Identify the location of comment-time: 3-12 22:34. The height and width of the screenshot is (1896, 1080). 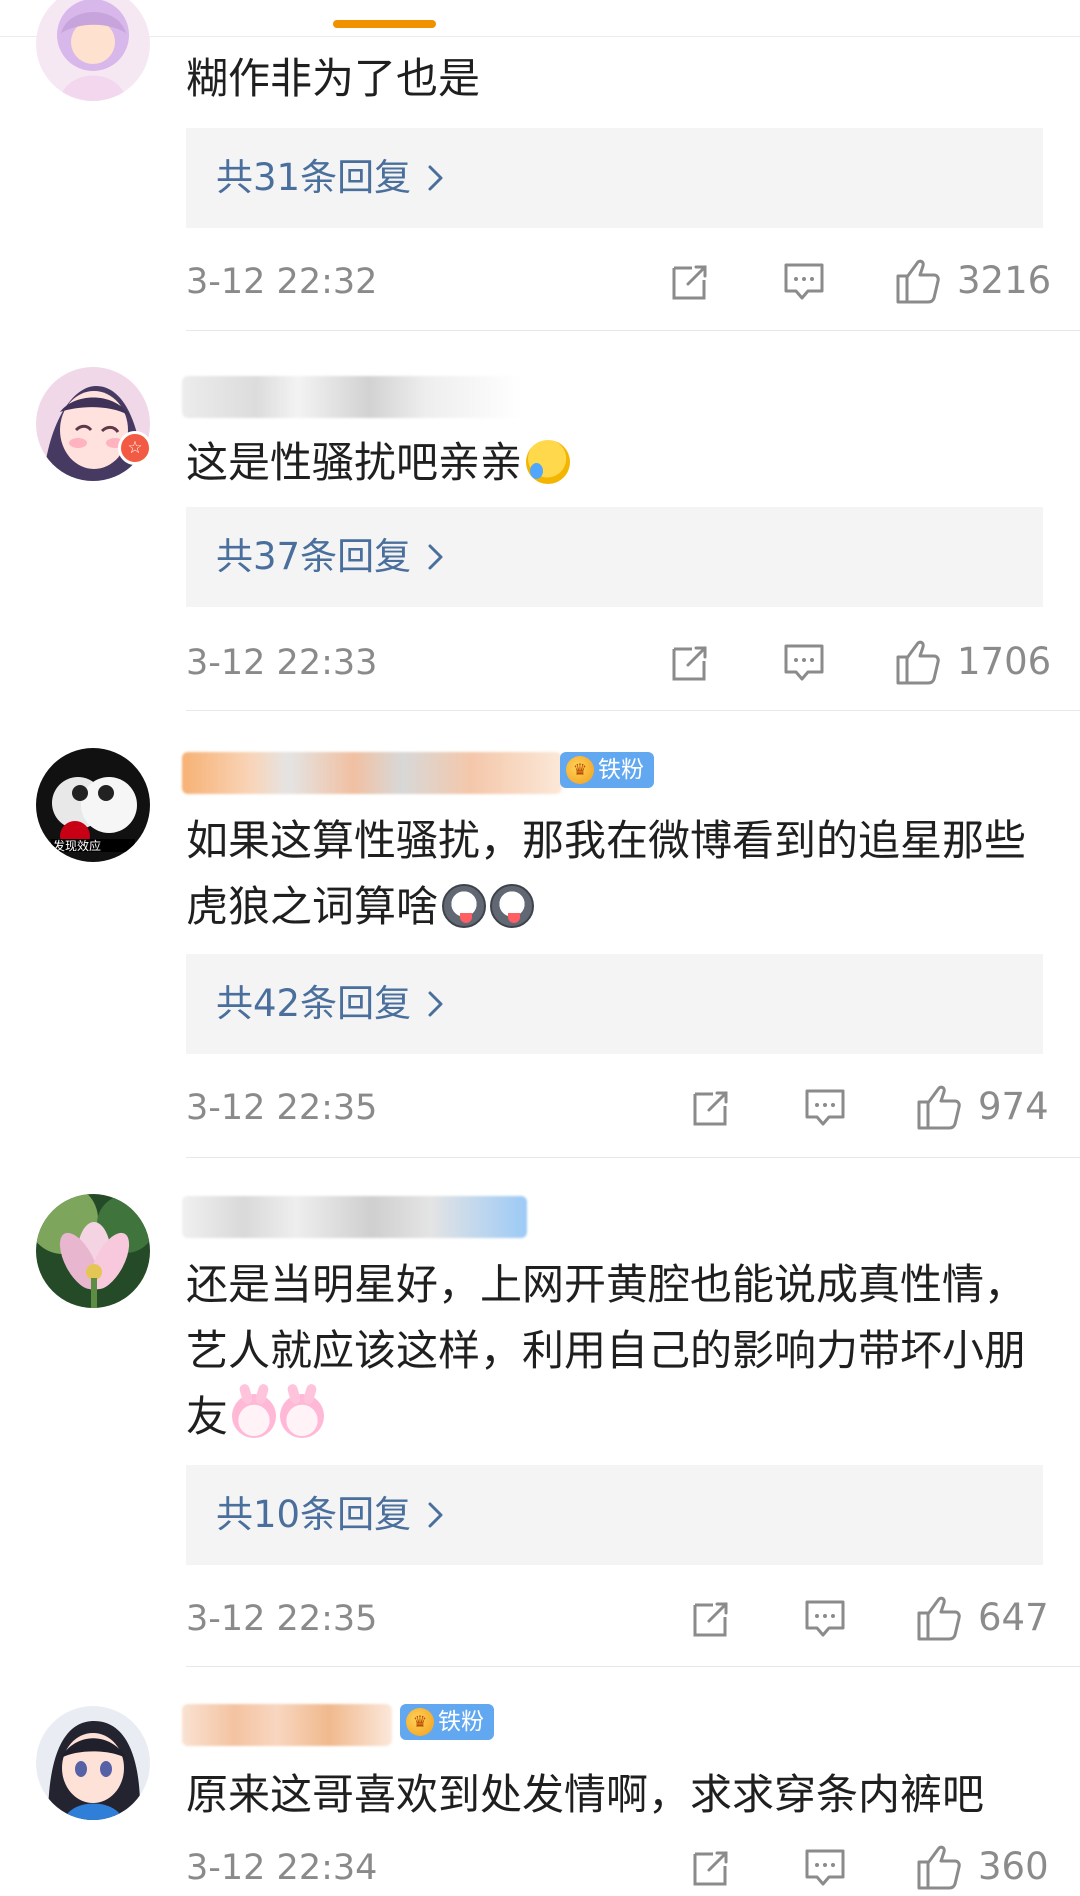
(282, 1868).